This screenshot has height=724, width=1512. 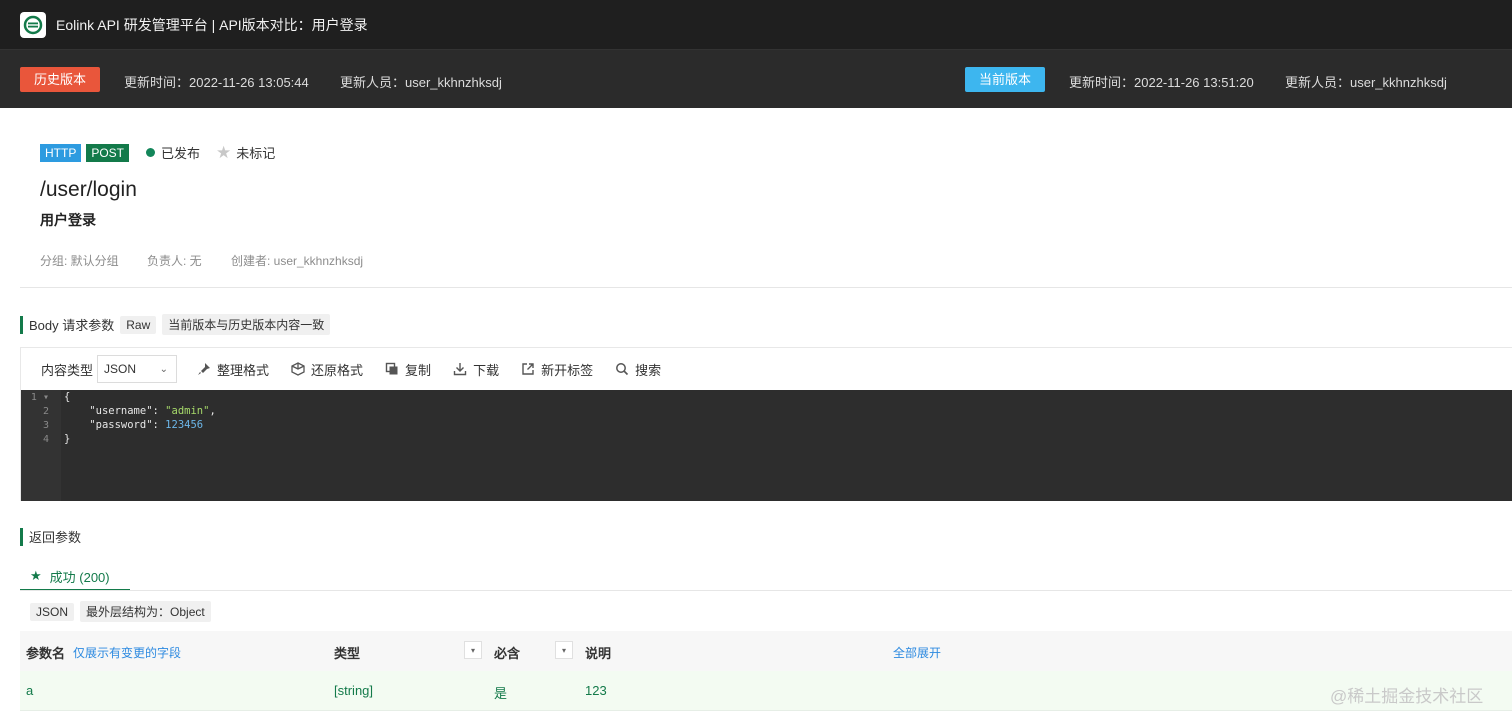 What do you see at coordinates (766, 369) in the screenshot?
I see `editor-toolbar: 内容类型 JSON ⌄ 整理格式 还原格式 复制 下载 新开标签 搜索` at bounding box center [766, 369].